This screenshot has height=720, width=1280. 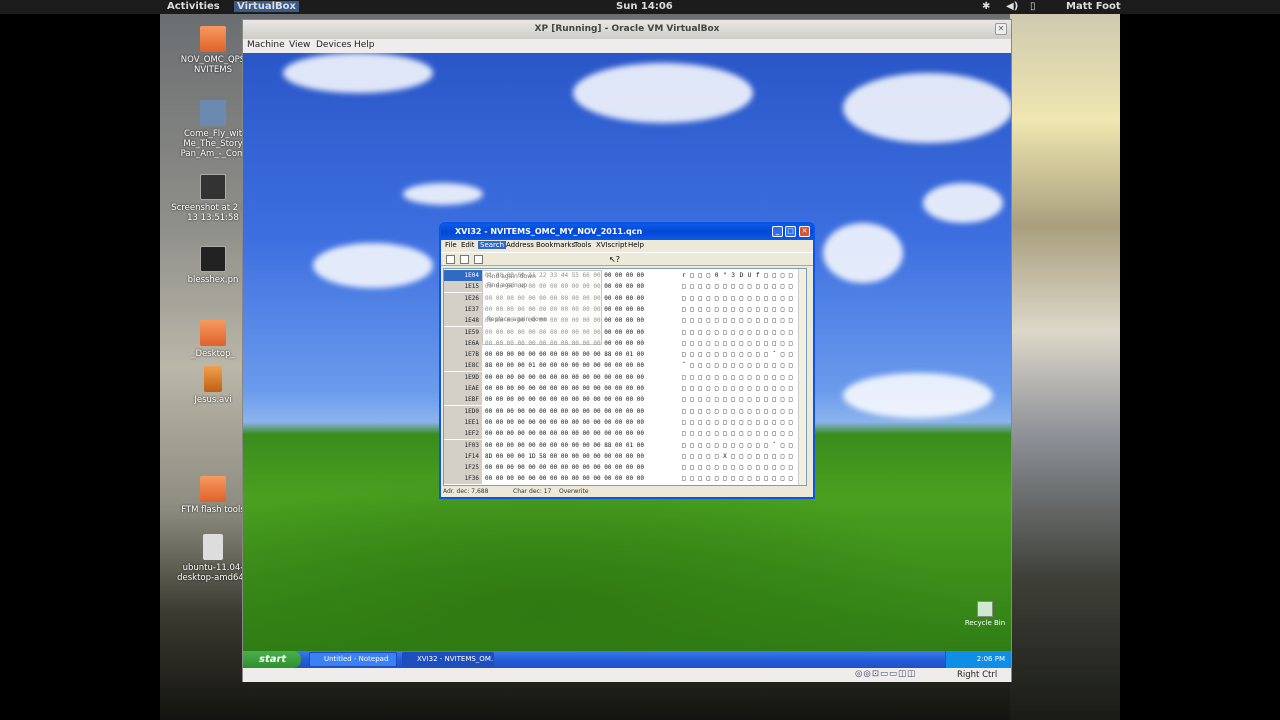 I want to click on menu-file: File, so click(x=451, y=245).